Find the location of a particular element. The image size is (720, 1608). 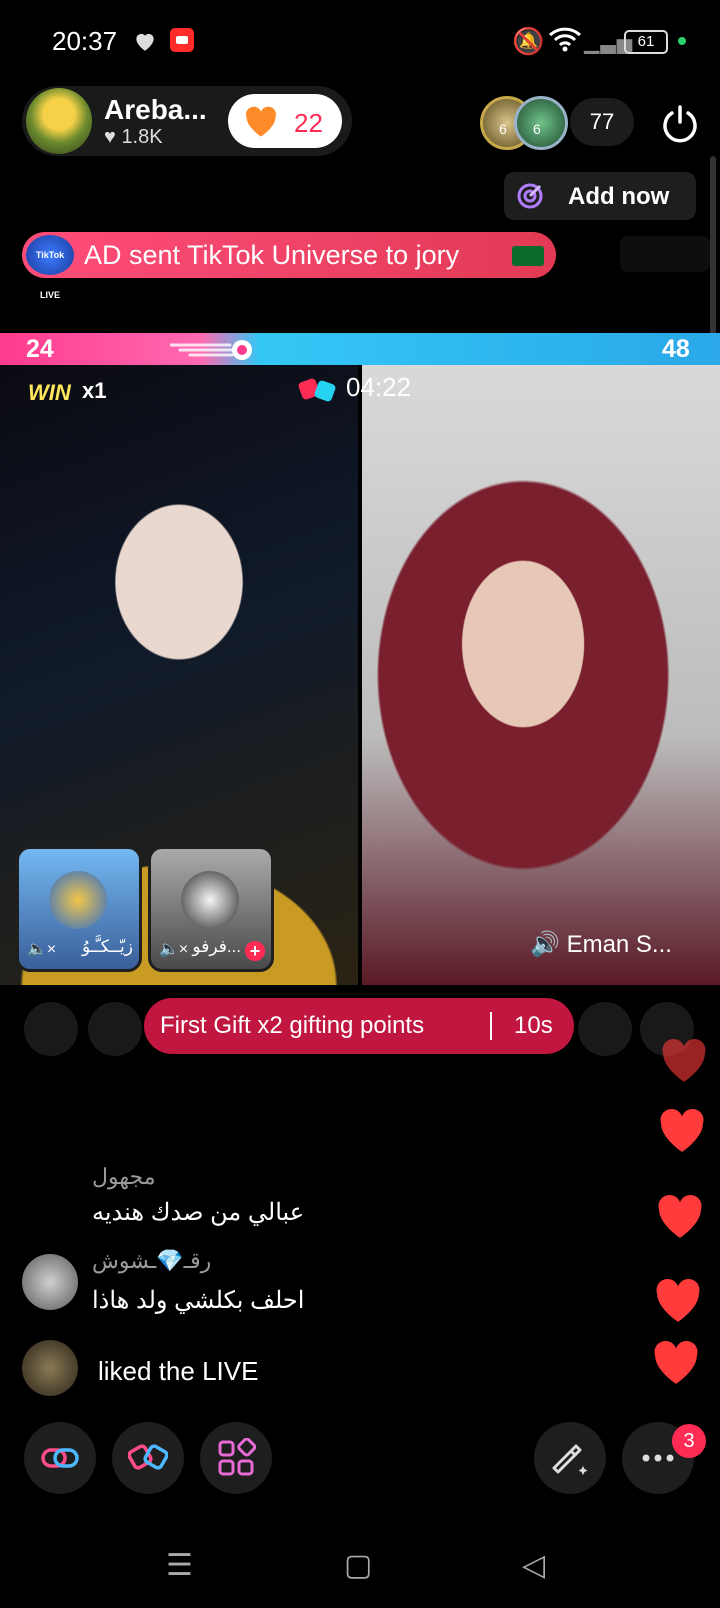

battle-spark-icon is located at coordinates (211, 350).